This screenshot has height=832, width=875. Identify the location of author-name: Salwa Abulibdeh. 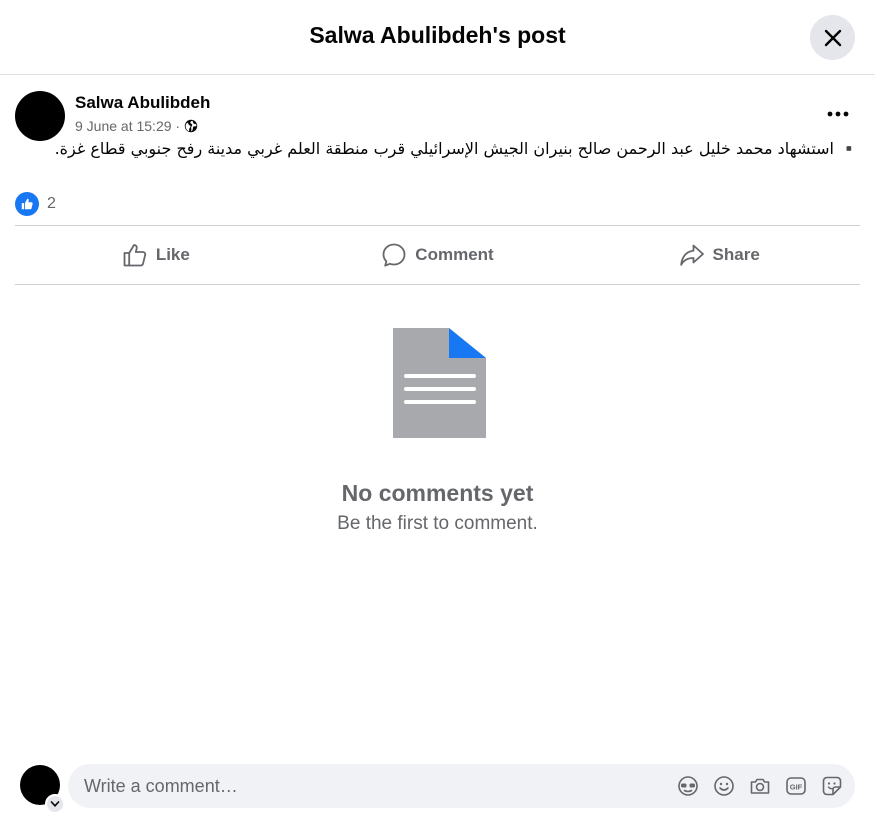
(142, 103).